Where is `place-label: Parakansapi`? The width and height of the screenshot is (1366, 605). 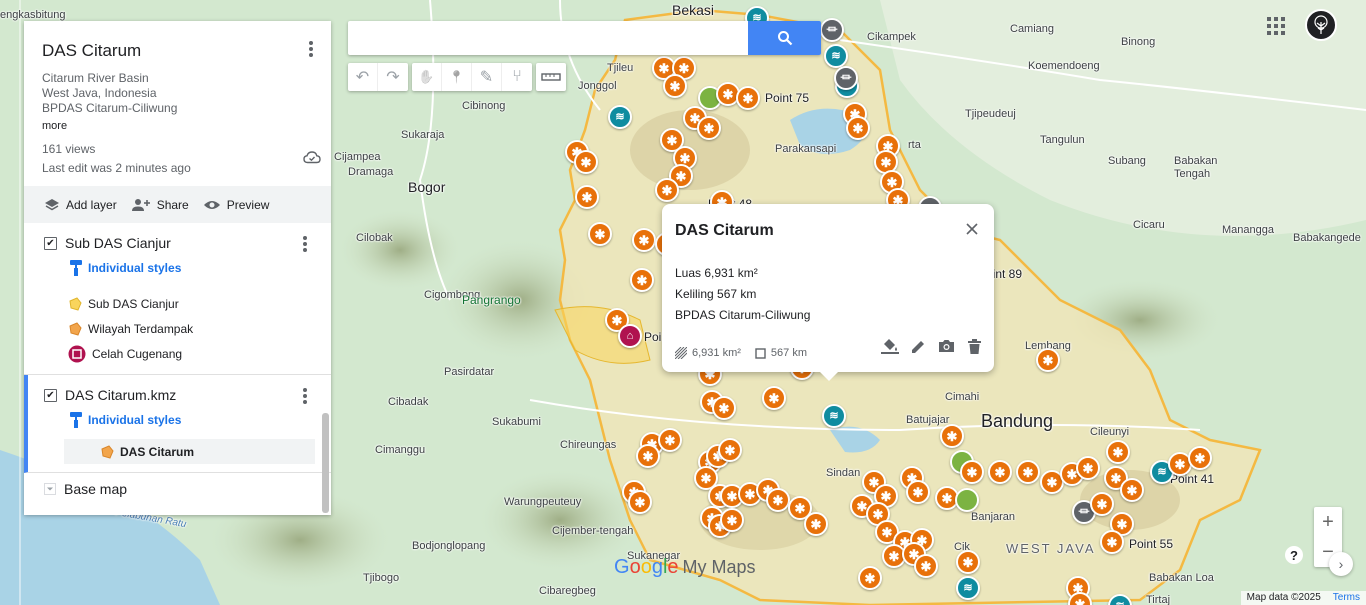
place-label: Parakansapi is located at coordinates (806, 149).